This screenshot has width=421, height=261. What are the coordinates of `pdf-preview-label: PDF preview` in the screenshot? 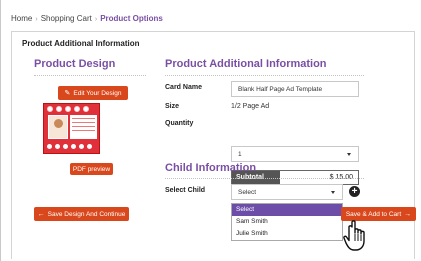 It's located at (91, 169).